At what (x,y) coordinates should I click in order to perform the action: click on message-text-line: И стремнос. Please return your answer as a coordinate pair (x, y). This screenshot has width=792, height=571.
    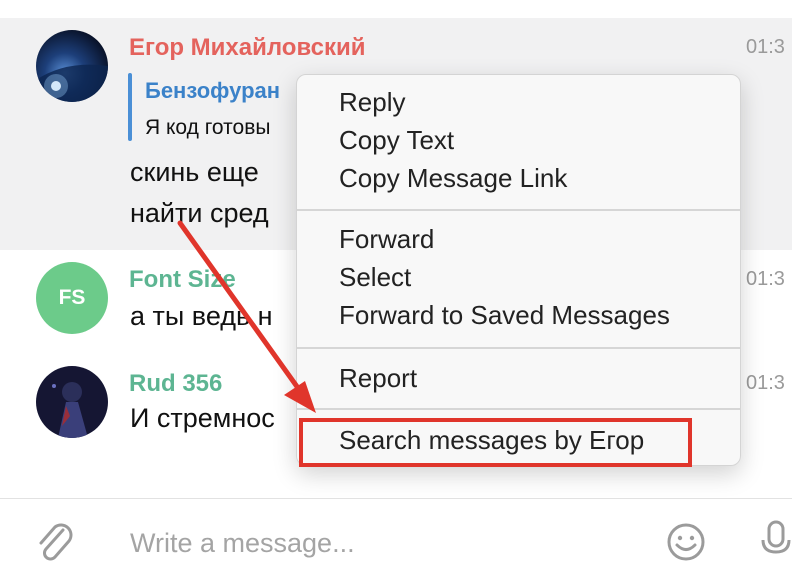
    Looking at the image, I should click on (202, 418).